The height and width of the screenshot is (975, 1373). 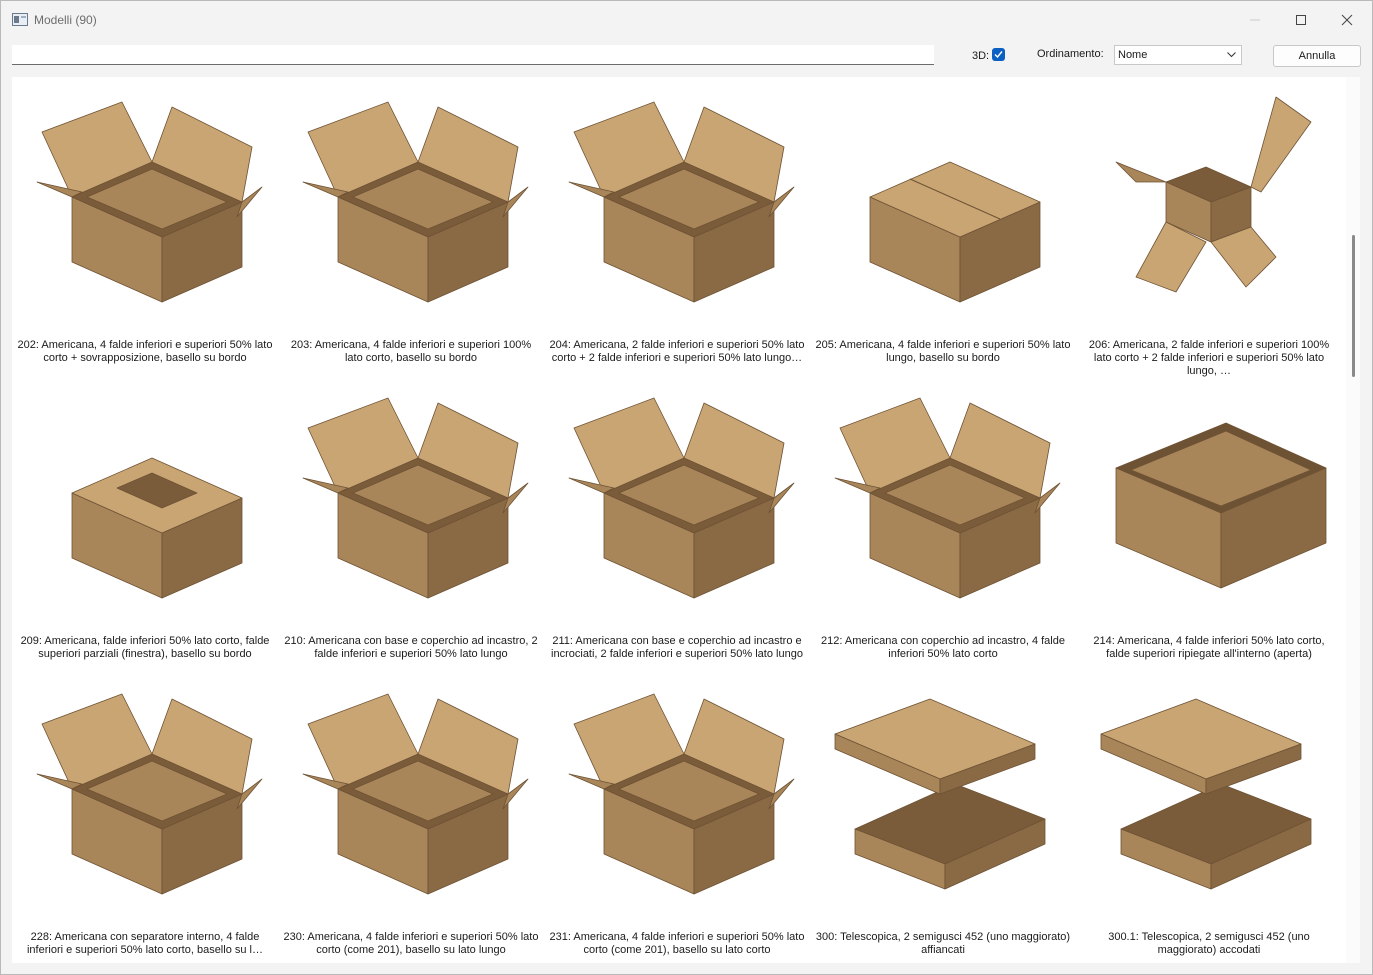 What do you see at coordinates (955, 232) in the screenshot?
I see `box-closed-icon` at bounding box center [955, 232].